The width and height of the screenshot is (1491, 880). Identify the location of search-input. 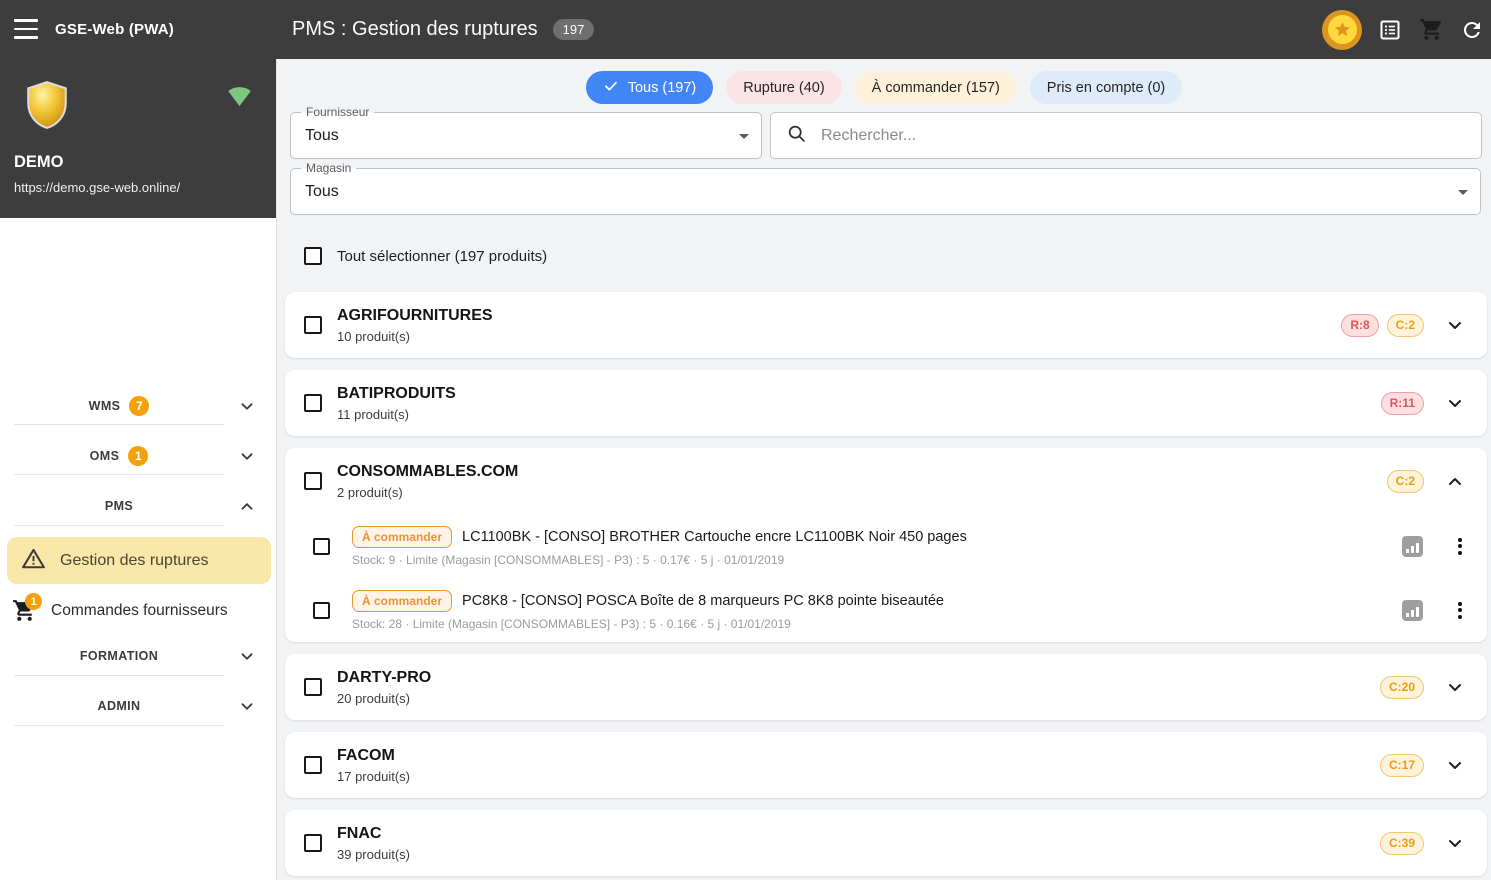
(1143, 135).